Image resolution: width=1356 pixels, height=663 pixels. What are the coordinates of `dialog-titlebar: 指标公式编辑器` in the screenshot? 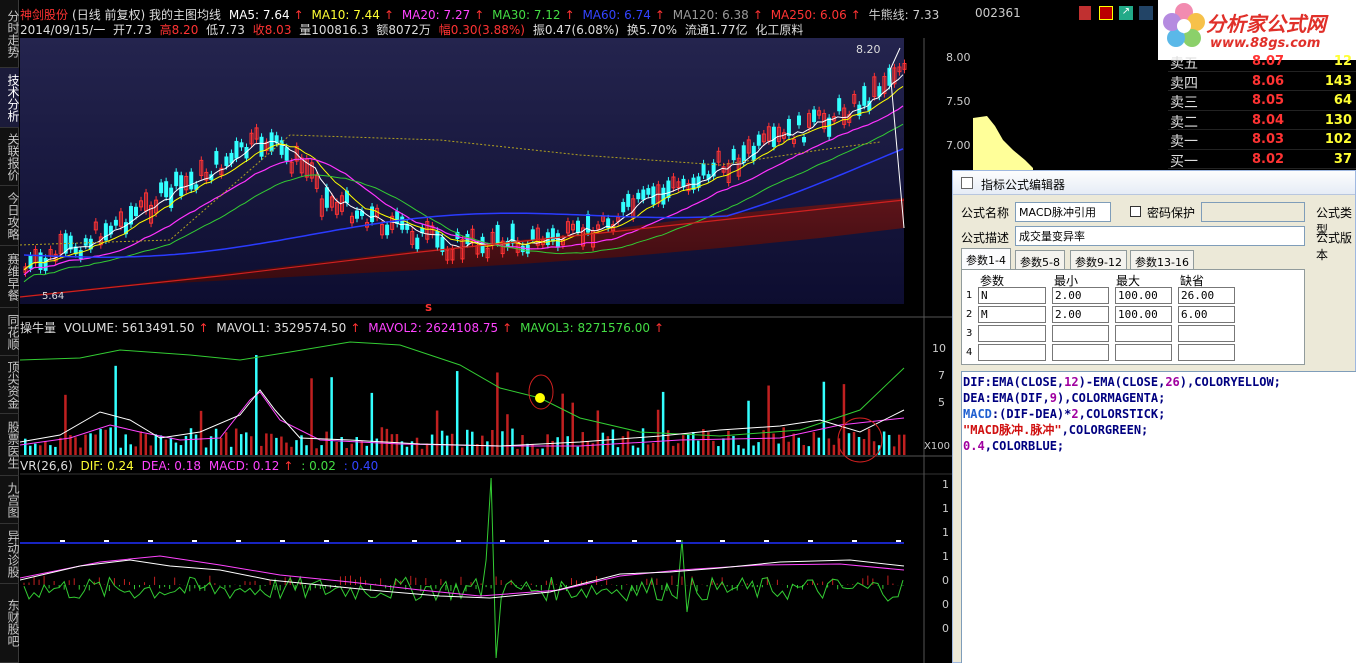 It's located at (1154, 183).